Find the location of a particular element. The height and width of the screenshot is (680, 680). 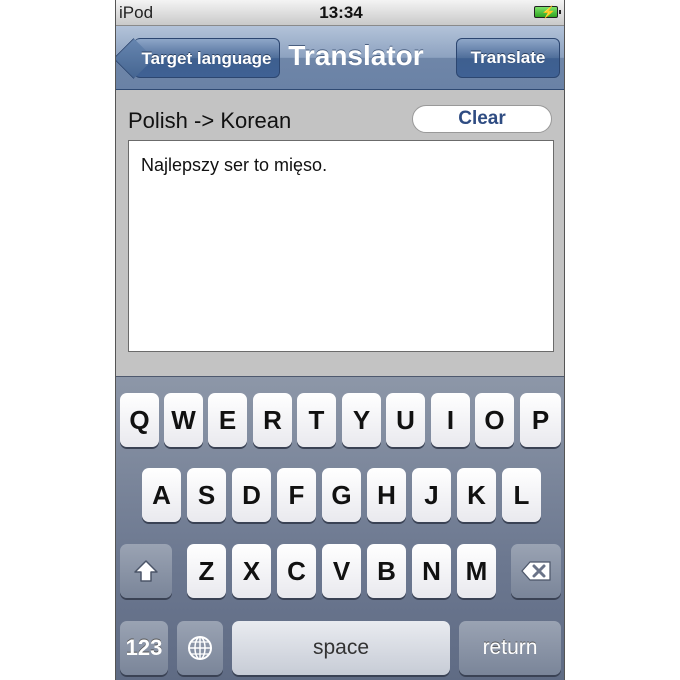

key-e: E is located at coordinates (227, 420).